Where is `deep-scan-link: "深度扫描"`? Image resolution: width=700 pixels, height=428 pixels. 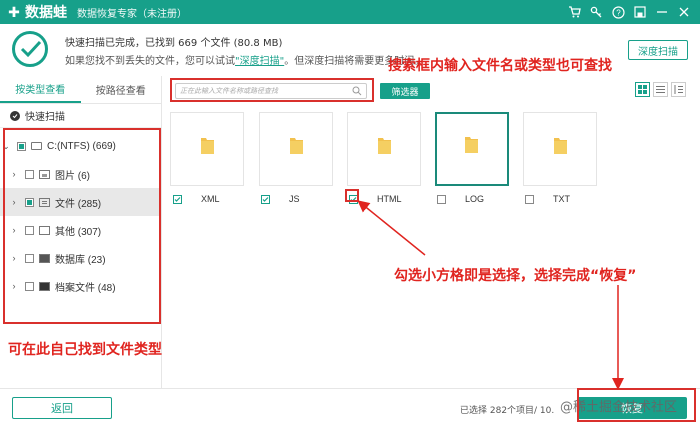
deep-scan-link: "深度扫描" is located at coordinates (259, 61).